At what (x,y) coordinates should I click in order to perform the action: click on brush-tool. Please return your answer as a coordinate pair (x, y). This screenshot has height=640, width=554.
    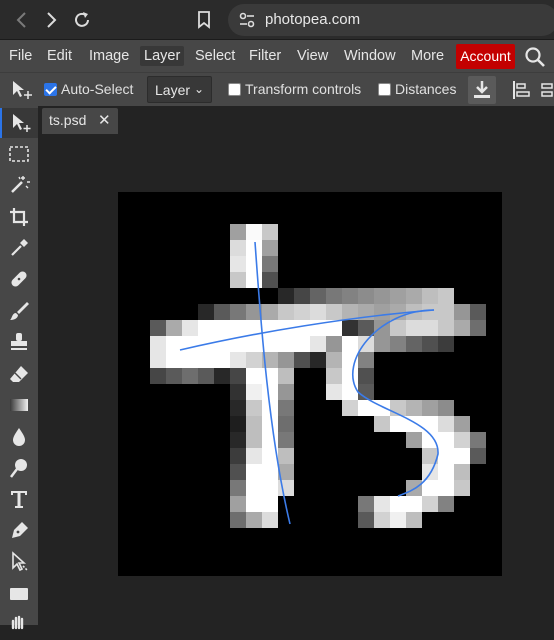
    Looking at the image, I should click on (19, 311).